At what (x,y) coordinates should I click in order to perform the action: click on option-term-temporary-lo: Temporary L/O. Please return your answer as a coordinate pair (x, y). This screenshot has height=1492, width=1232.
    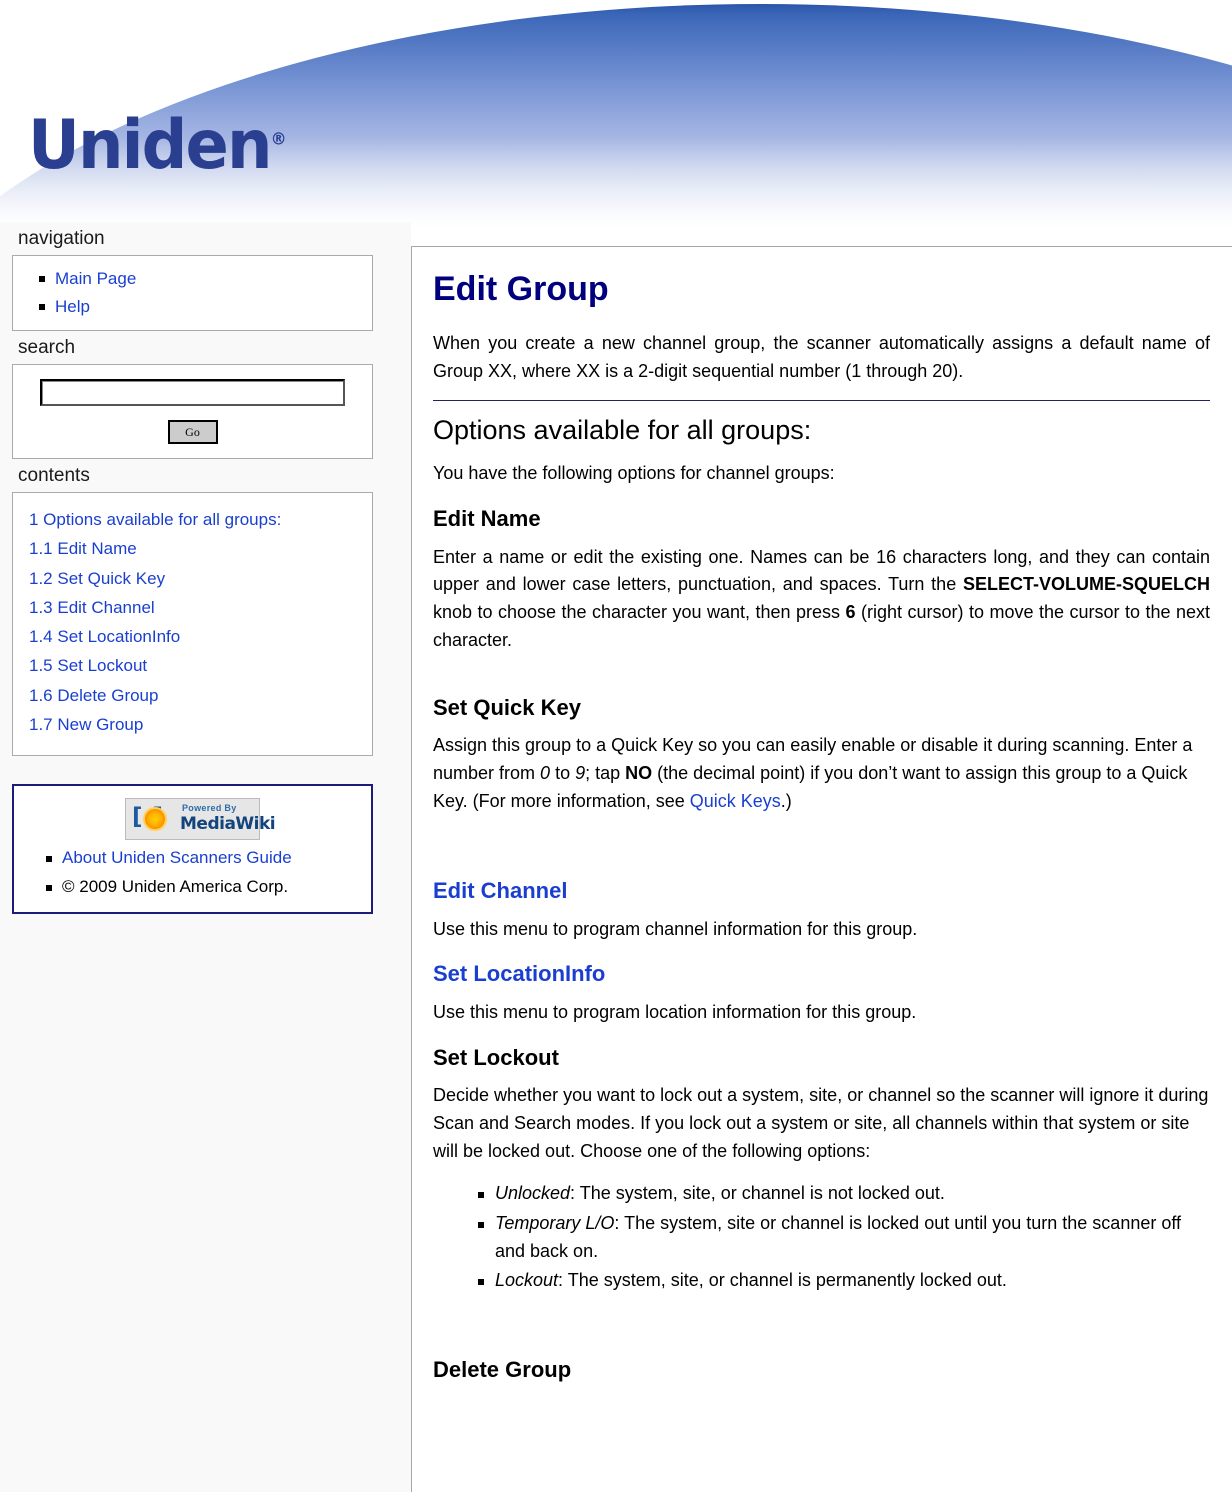
    Looking at the image, I should click on (555, 1222).